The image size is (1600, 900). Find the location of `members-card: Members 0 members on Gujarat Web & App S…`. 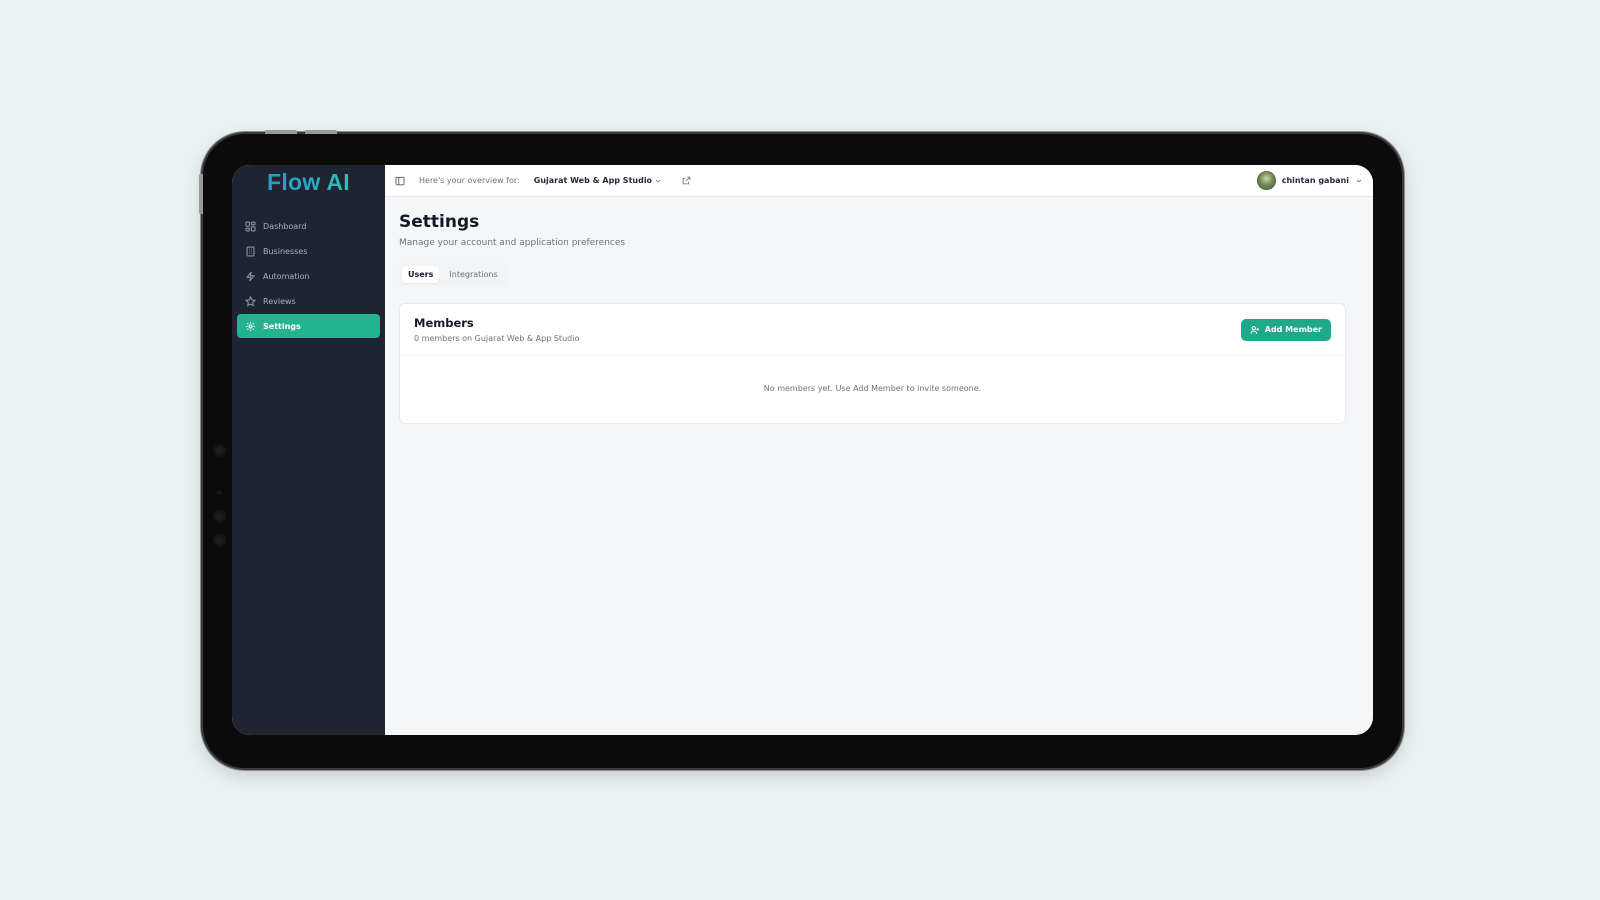

members-card: Members 0 members on Gujarat Web & App S… is located at coordinates (872, 363).